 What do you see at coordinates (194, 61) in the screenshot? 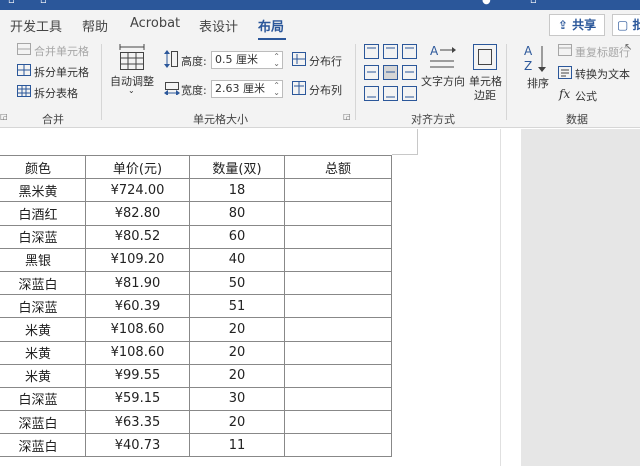
I see `height-label: 高度:` at bounding box center [194, 61].